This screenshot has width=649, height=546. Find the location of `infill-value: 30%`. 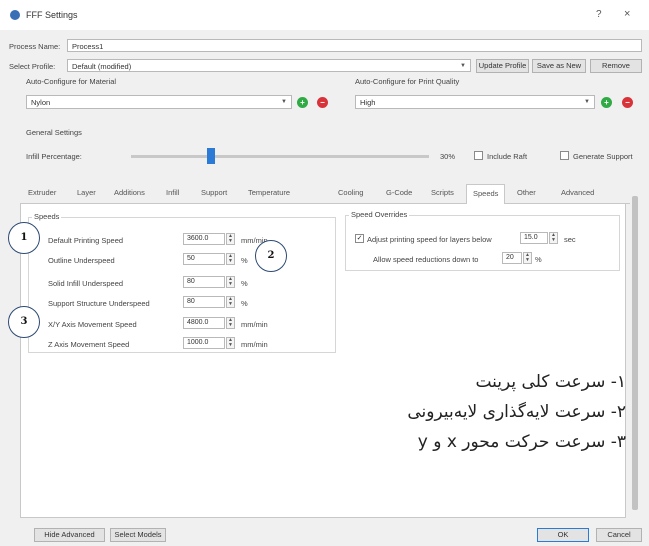

infill-value: 30% is located at coordinates (448, 156).